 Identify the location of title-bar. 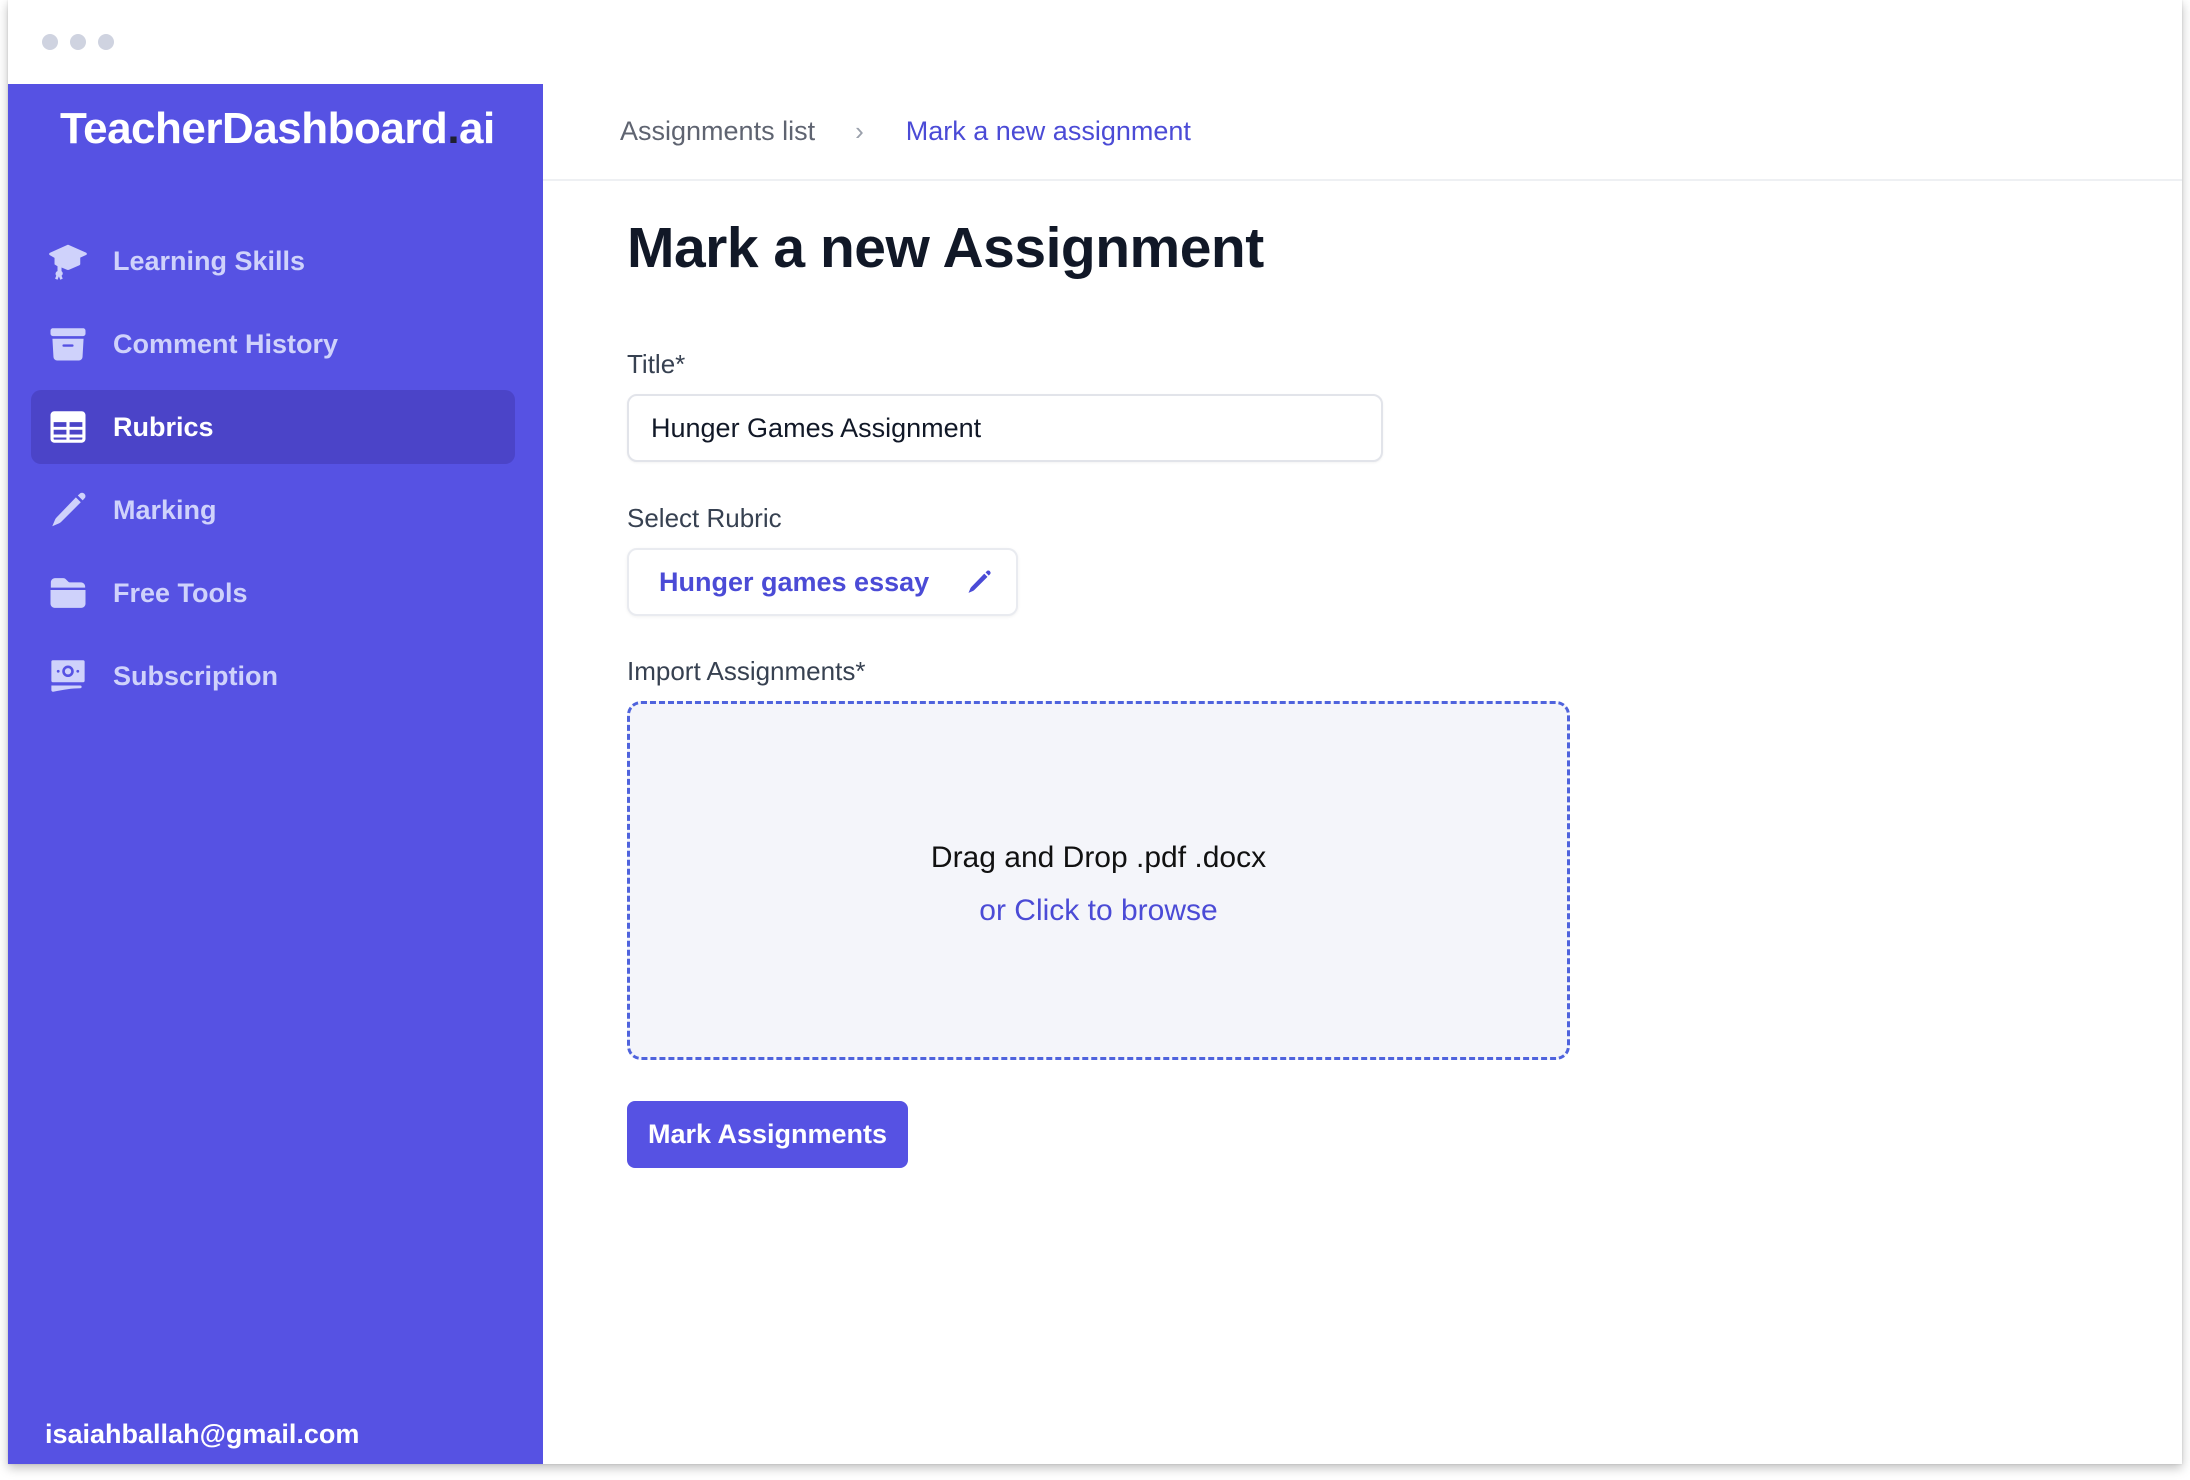
(1095, 42).